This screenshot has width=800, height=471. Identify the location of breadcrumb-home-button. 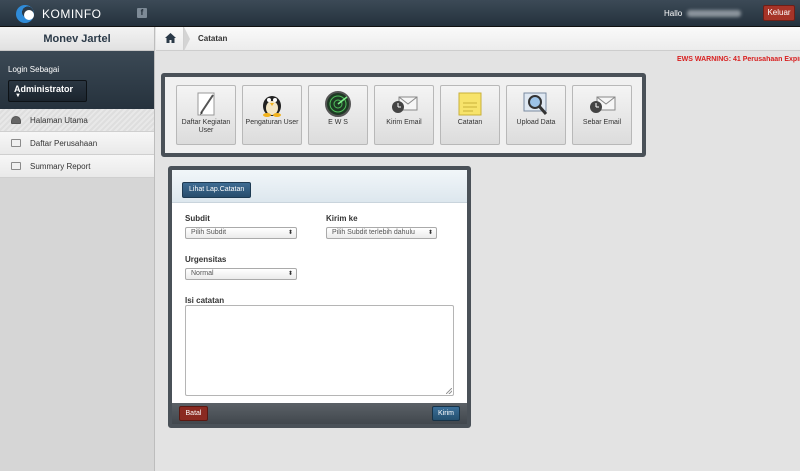
(170, 38).